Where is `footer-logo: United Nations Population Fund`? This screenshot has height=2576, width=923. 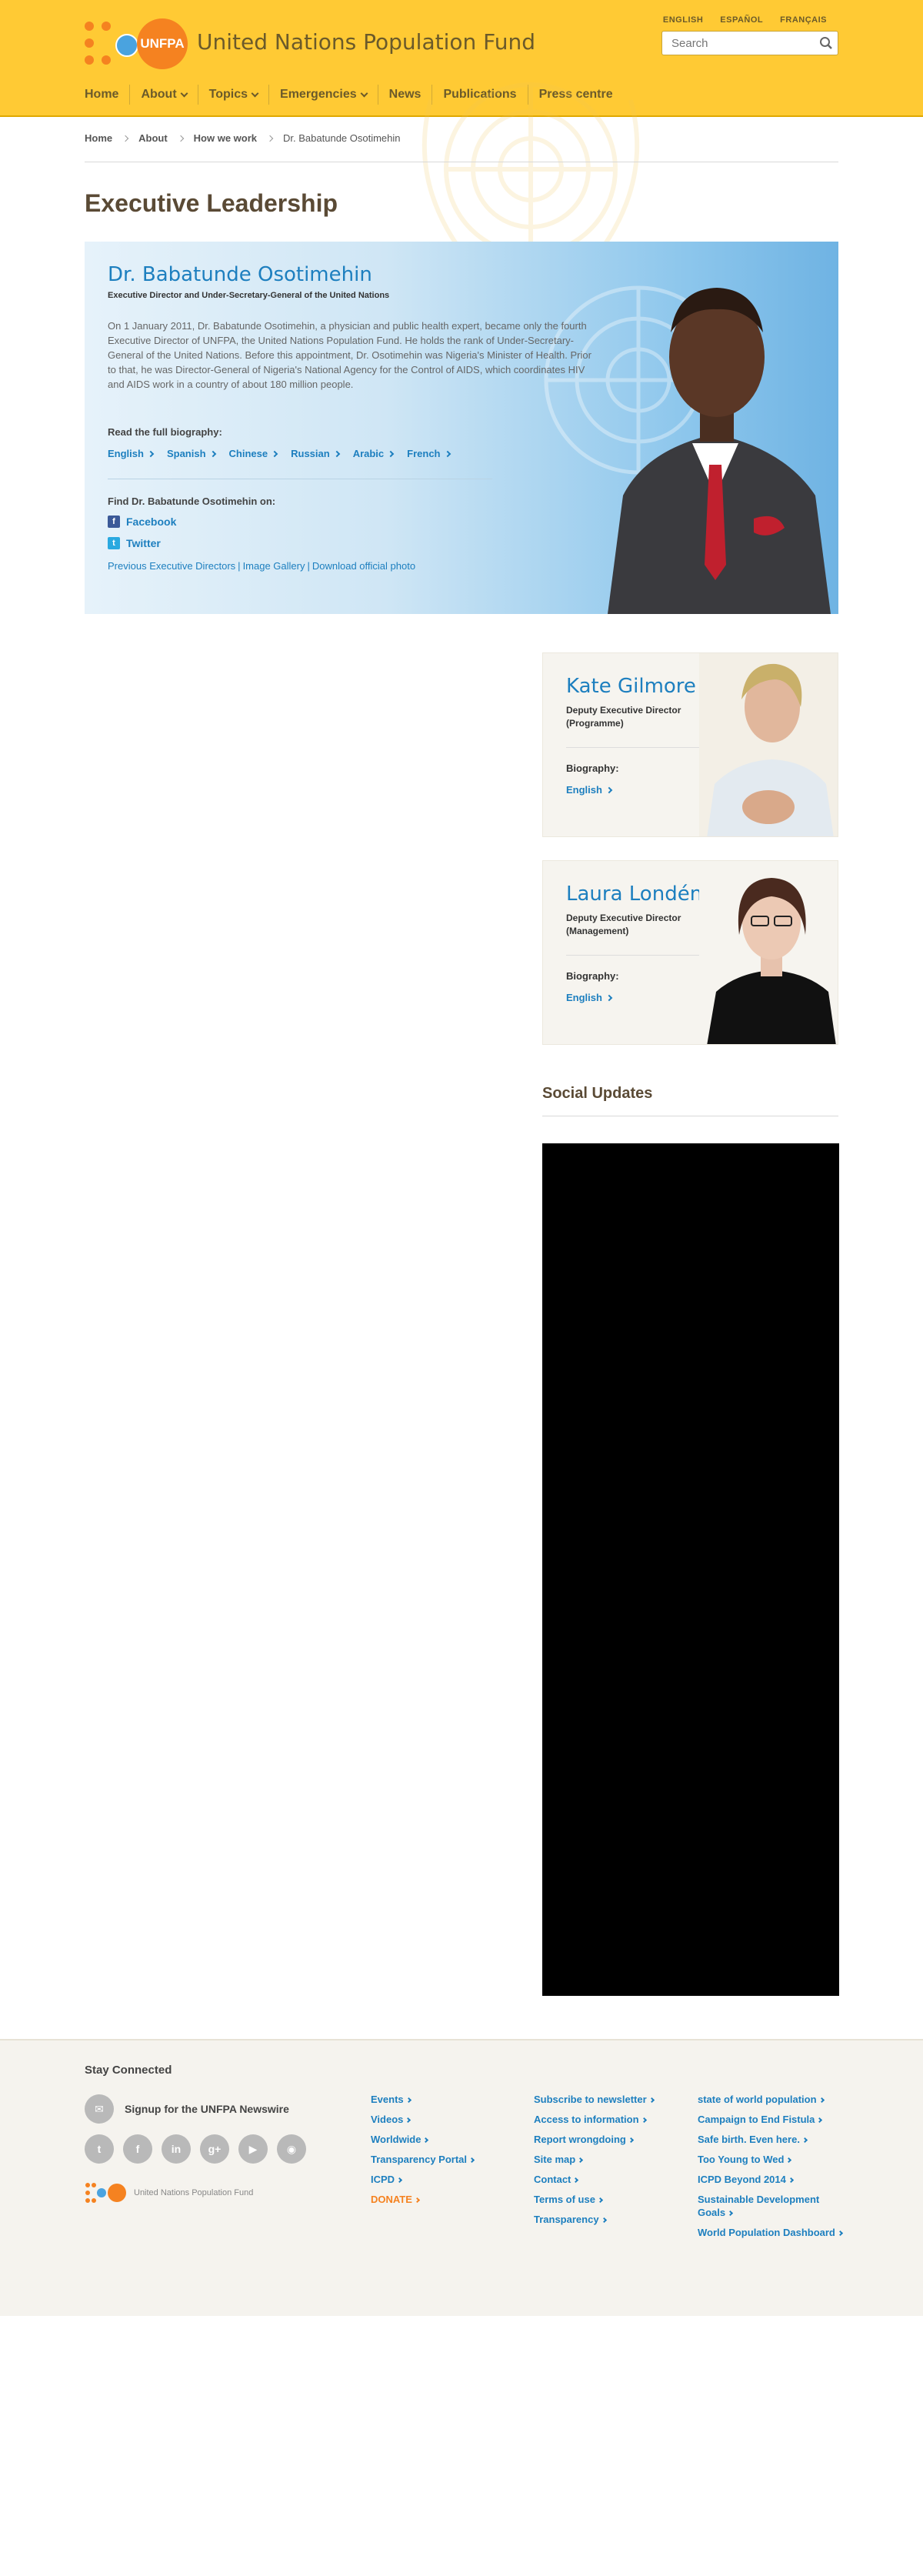
footer-logo: United Nations Population Fund is located at coordinates (169, 2193).